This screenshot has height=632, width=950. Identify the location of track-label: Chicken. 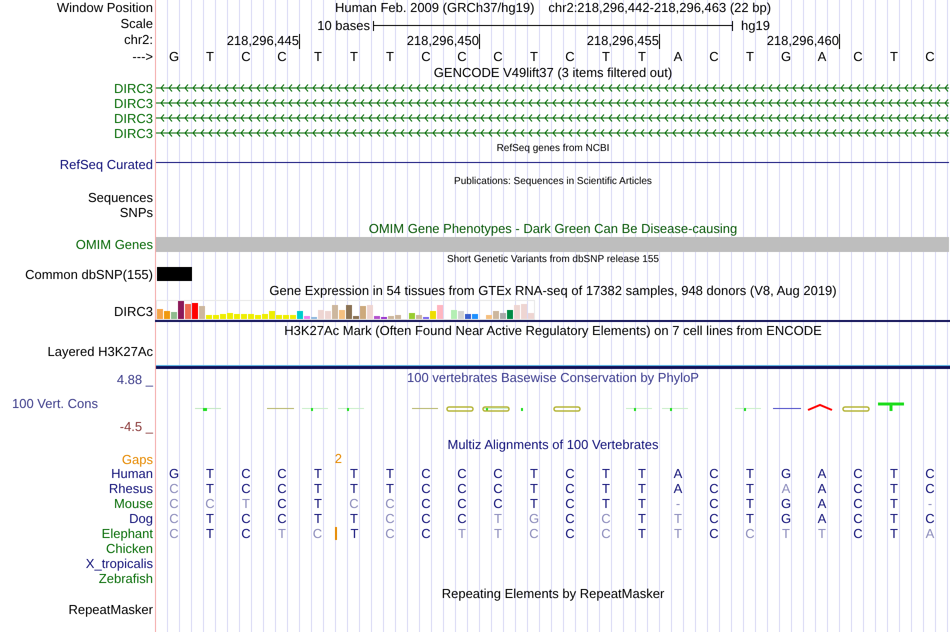
(129, 548).